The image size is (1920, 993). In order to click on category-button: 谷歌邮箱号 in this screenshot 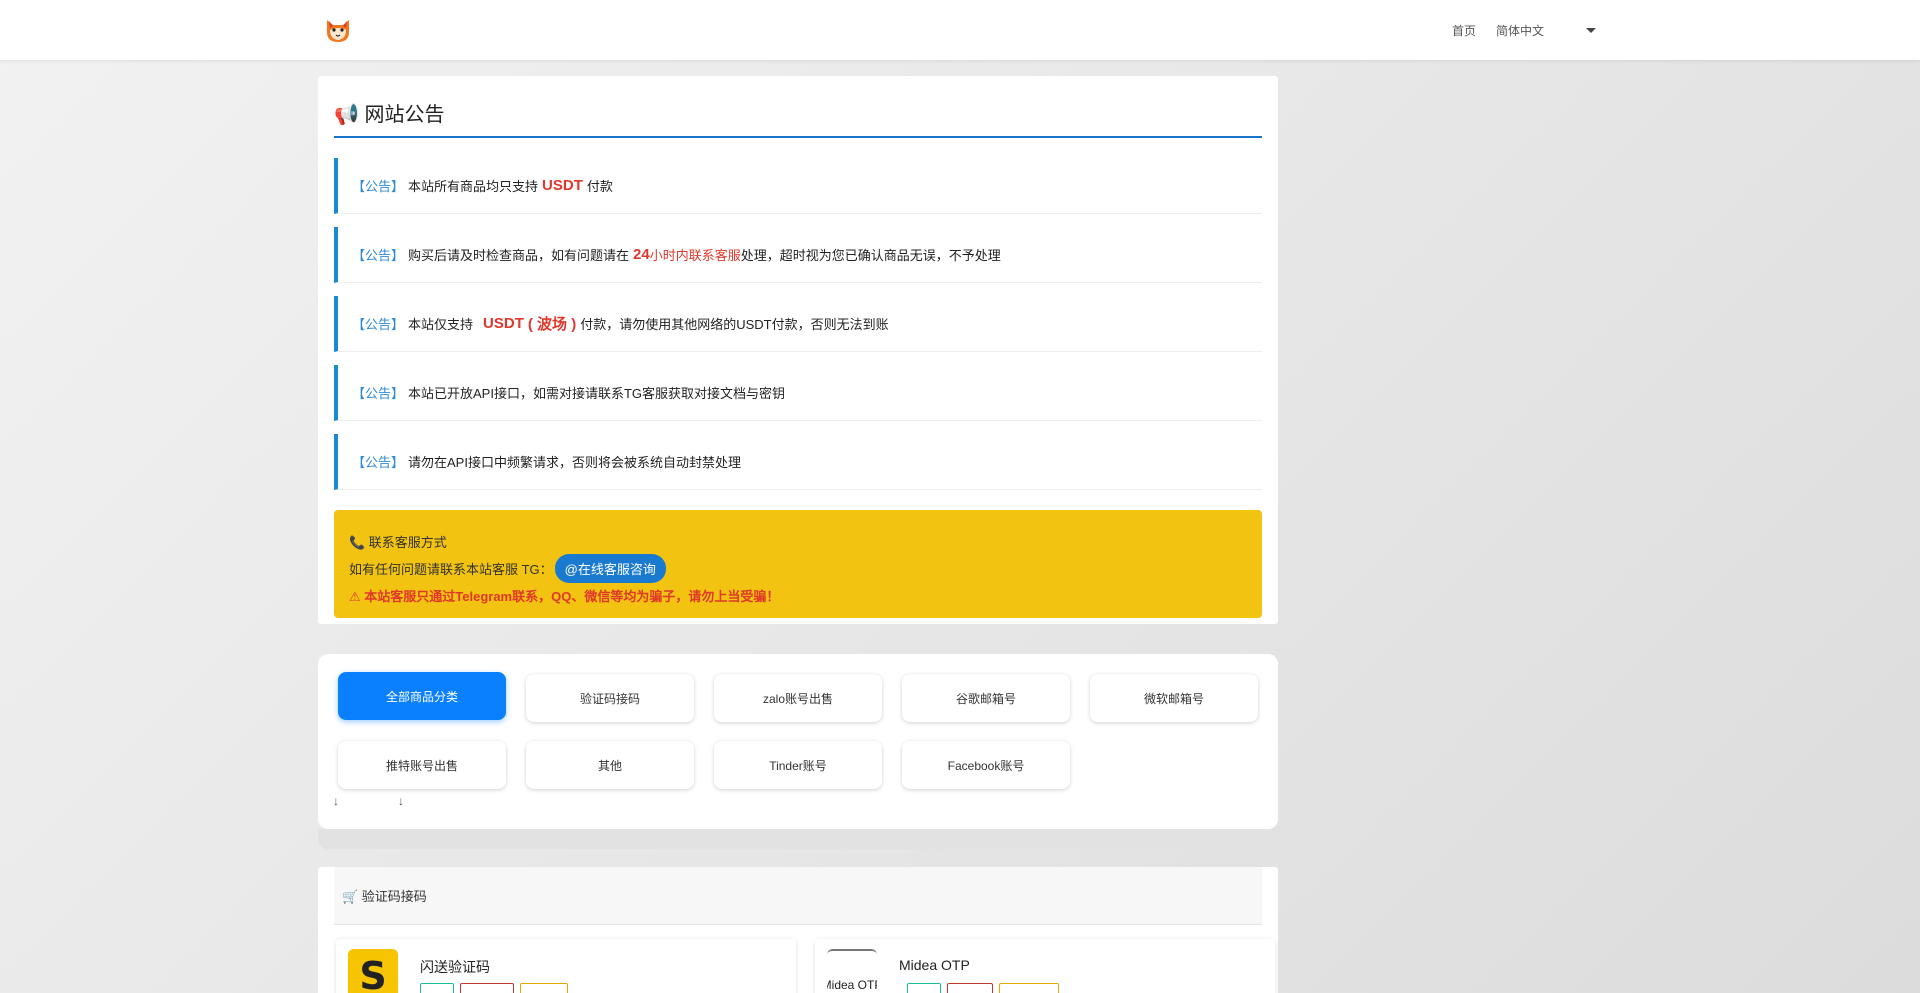, I will do `click(986, 698)`.